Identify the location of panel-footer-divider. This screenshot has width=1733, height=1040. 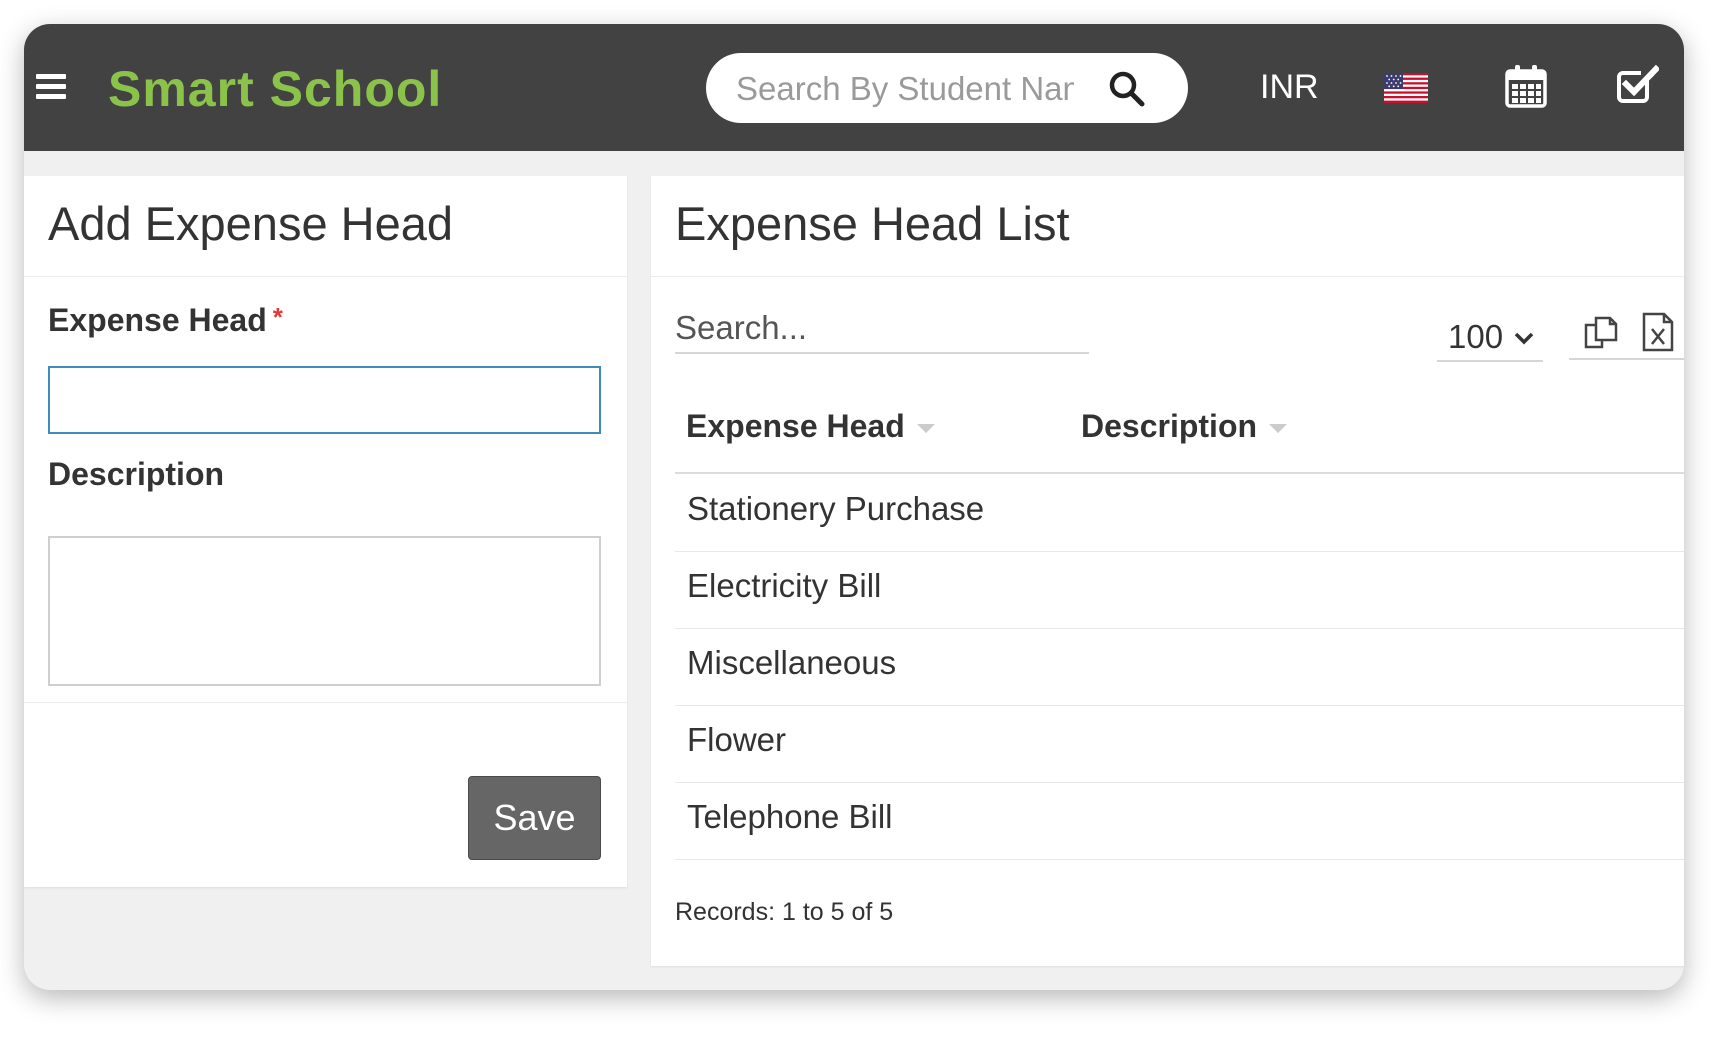
(325, 702).